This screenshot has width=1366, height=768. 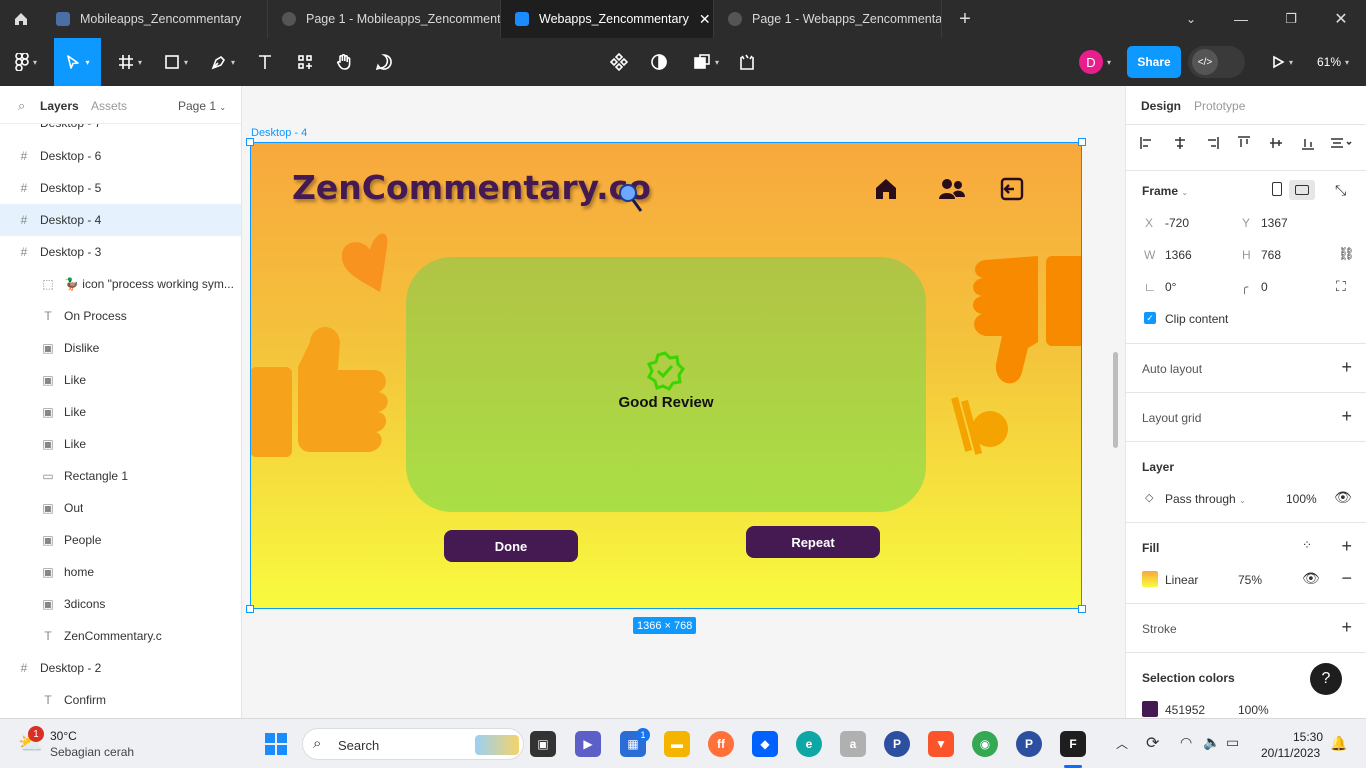 I want to click on figma-taskbar-icon: F, so click(x=1073, y=744).